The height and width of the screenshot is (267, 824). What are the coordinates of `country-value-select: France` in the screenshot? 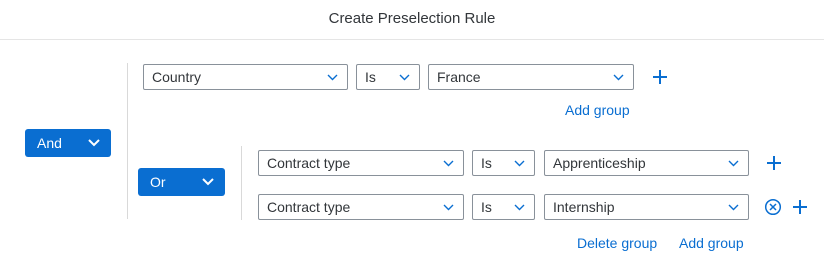 It's located at (531, 77).